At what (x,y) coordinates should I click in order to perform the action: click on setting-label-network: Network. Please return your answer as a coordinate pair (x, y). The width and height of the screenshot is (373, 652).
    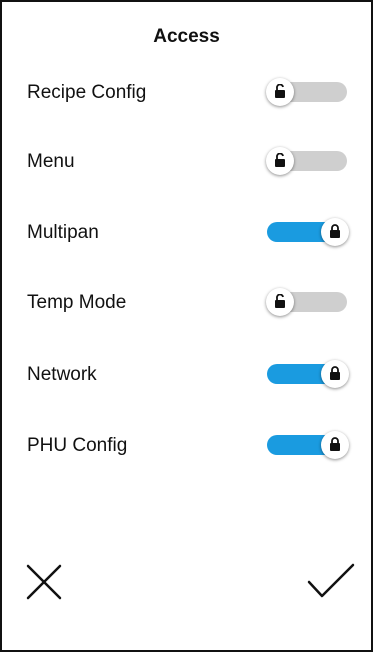
    Looking at the image, I should click on (62, 374).